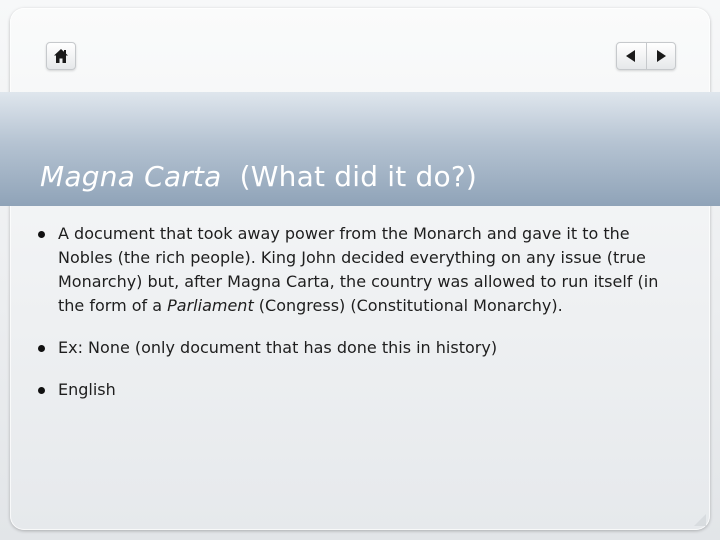 The height and width of the screenshot is (540, 720). I want to click on slide-title-rest: (What did it do?), so click(349, 176).